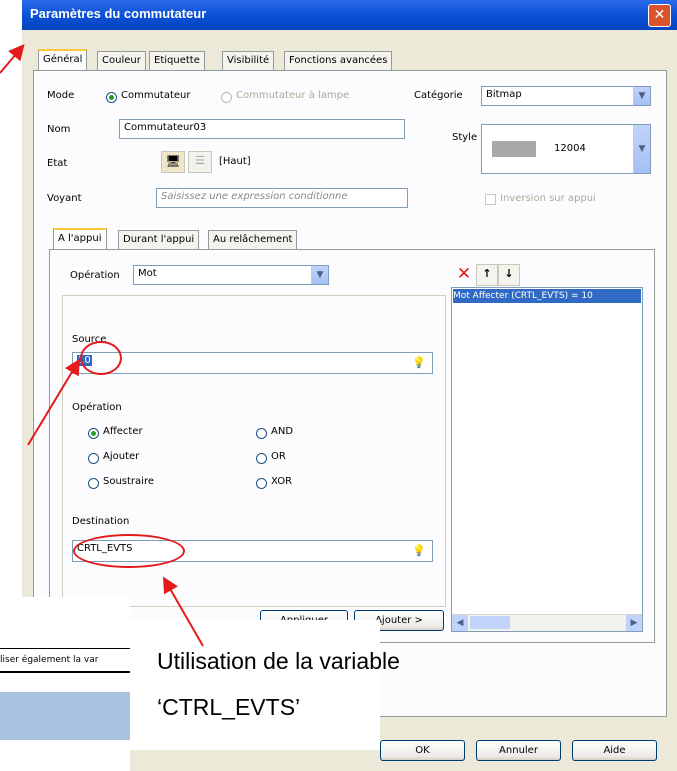  What do you see at coordinates (54, 402) in the screenshot?
I see `arrow-to-source` at bounding box center [54, 402].